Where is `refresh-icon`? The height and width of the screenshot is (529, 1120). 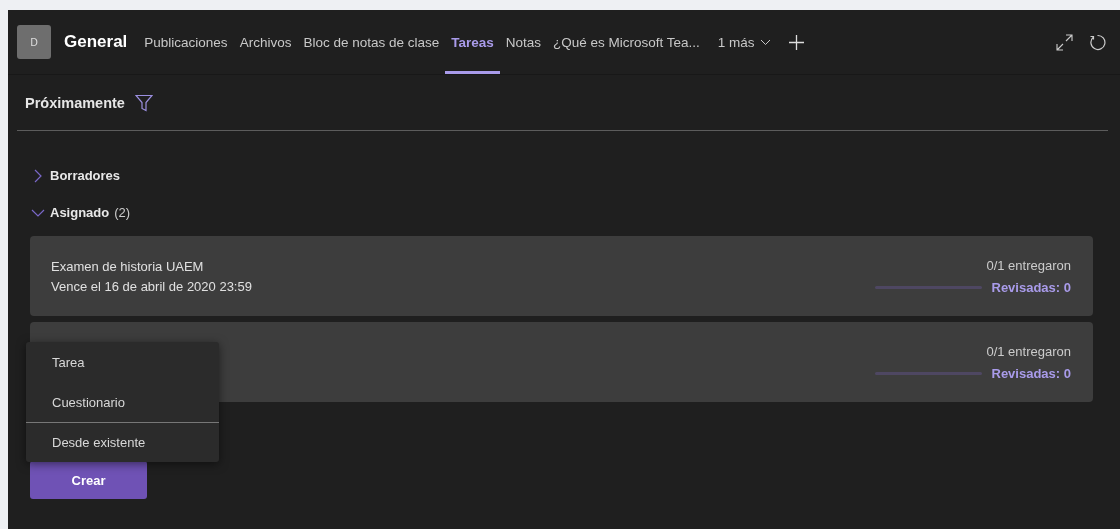
refresh-icon is located at coordinates (1097, 42).